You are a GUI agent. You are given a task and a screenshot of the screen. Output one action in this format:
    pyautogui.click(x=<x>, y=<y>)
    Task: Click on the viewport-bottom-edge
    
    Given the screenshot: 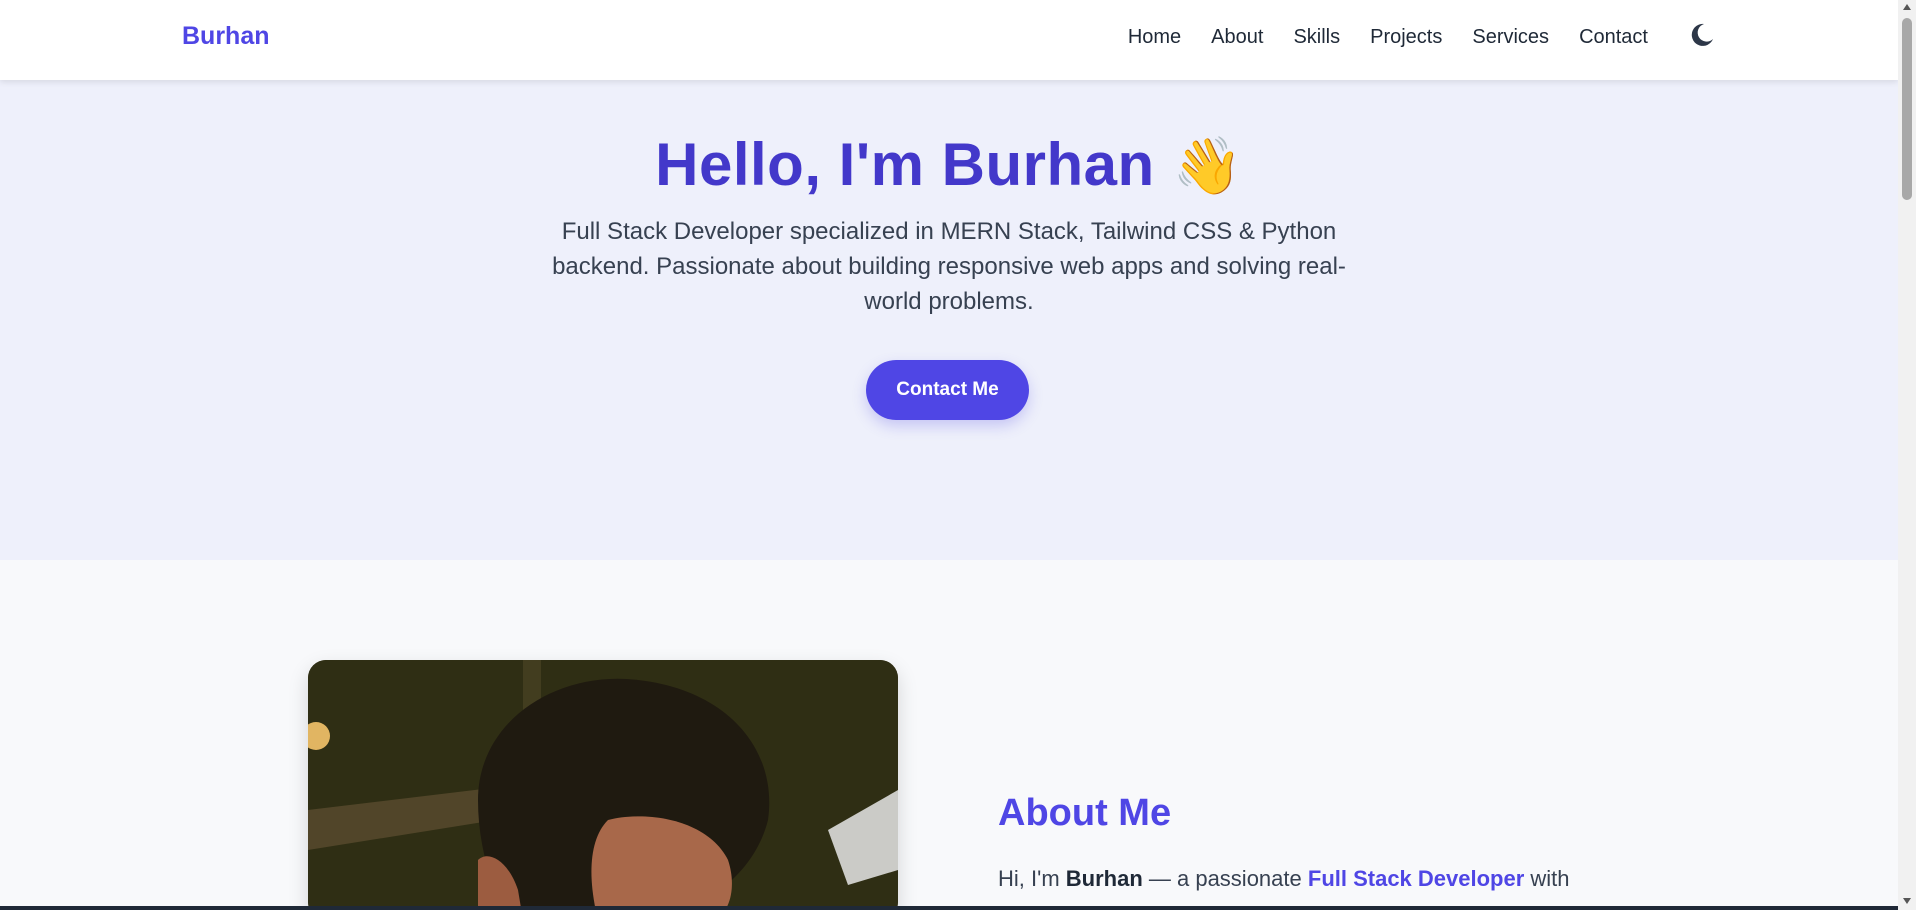 What is the action you would take?
    pyautogui.click(x=949, y=908)
    